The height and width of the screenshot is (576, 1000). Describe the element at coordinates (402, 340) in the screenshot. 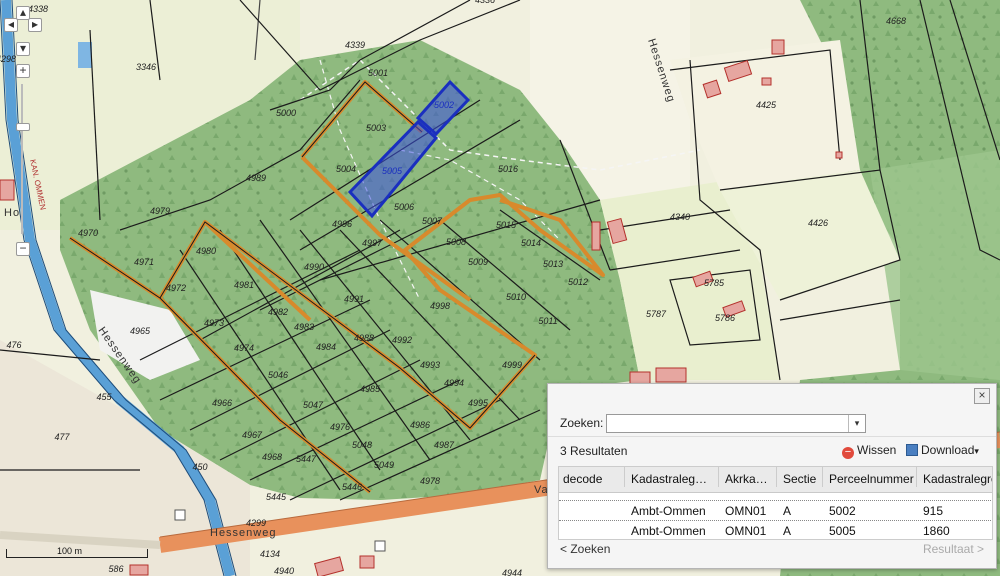

I see `parcel-label-4992: 4992` at that location.